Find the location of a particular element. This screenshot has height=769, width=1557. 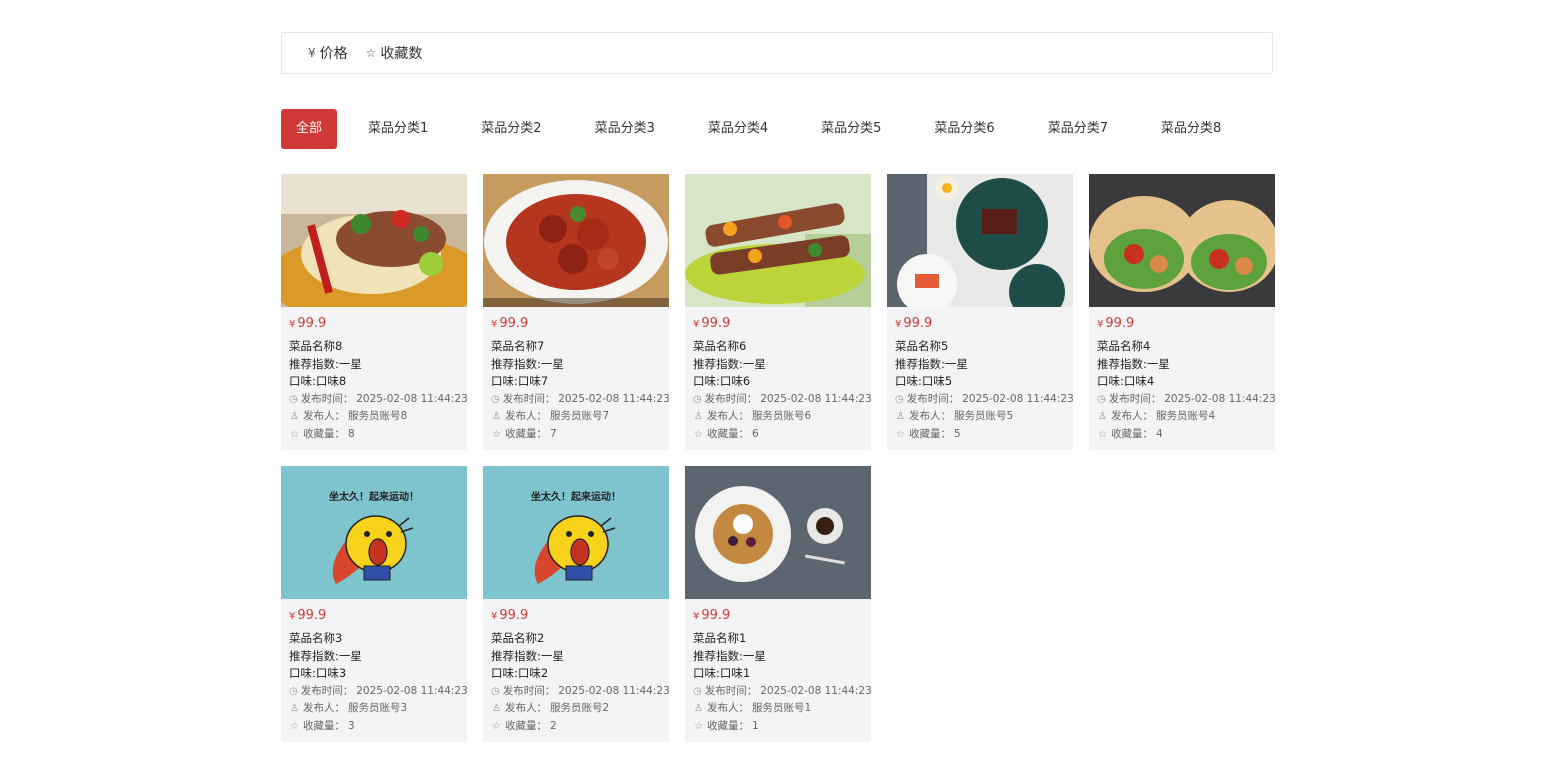

dish-name: 菜品名称8 is located at coordinates (316, 346).